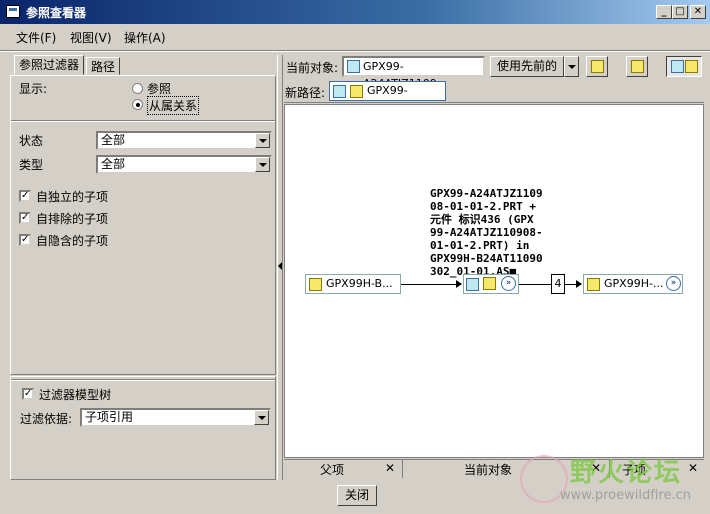 The height and width of the screenshot is (514, 710). What do you see at coordinates (355, 12) in the screenshot?
I see `title-bar: 参照查看器 _ □ ✕` at bounding box center [355, 12].